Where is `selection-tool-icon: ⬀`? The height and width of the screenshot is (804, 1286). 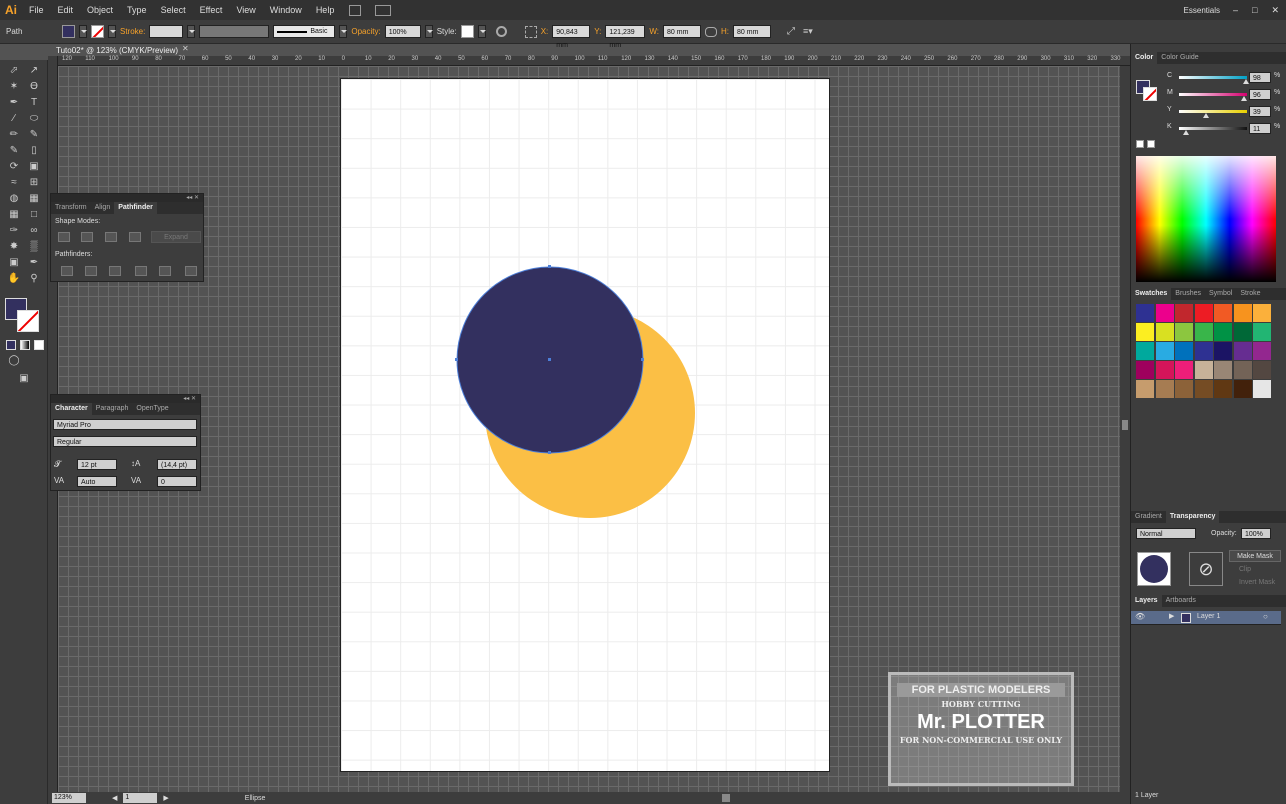 selection-tool-icon: ⬀ is located at coordinates (14, 71).